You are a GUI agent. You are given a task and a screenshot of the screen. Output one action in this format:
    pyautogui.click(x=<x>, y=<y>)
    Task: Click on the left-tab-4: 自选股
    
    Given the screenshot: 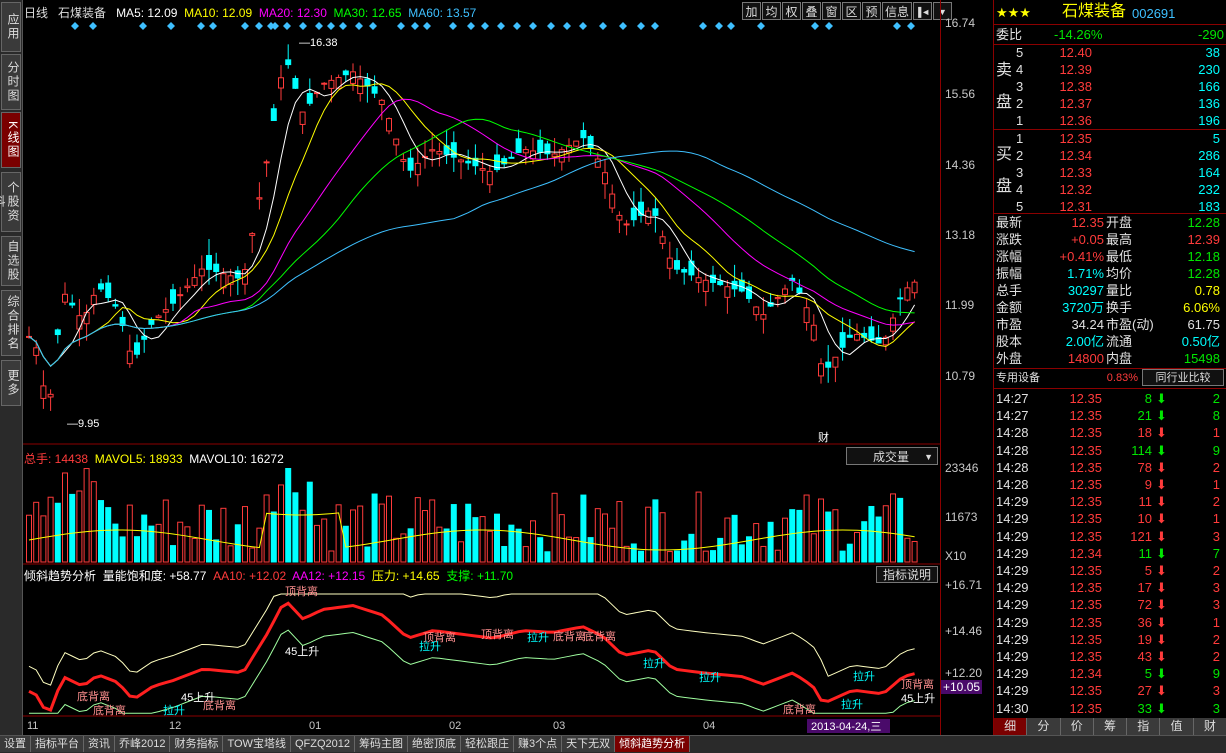 What is the action you would take?
    pyautogui.click(x=11, y=261)
    